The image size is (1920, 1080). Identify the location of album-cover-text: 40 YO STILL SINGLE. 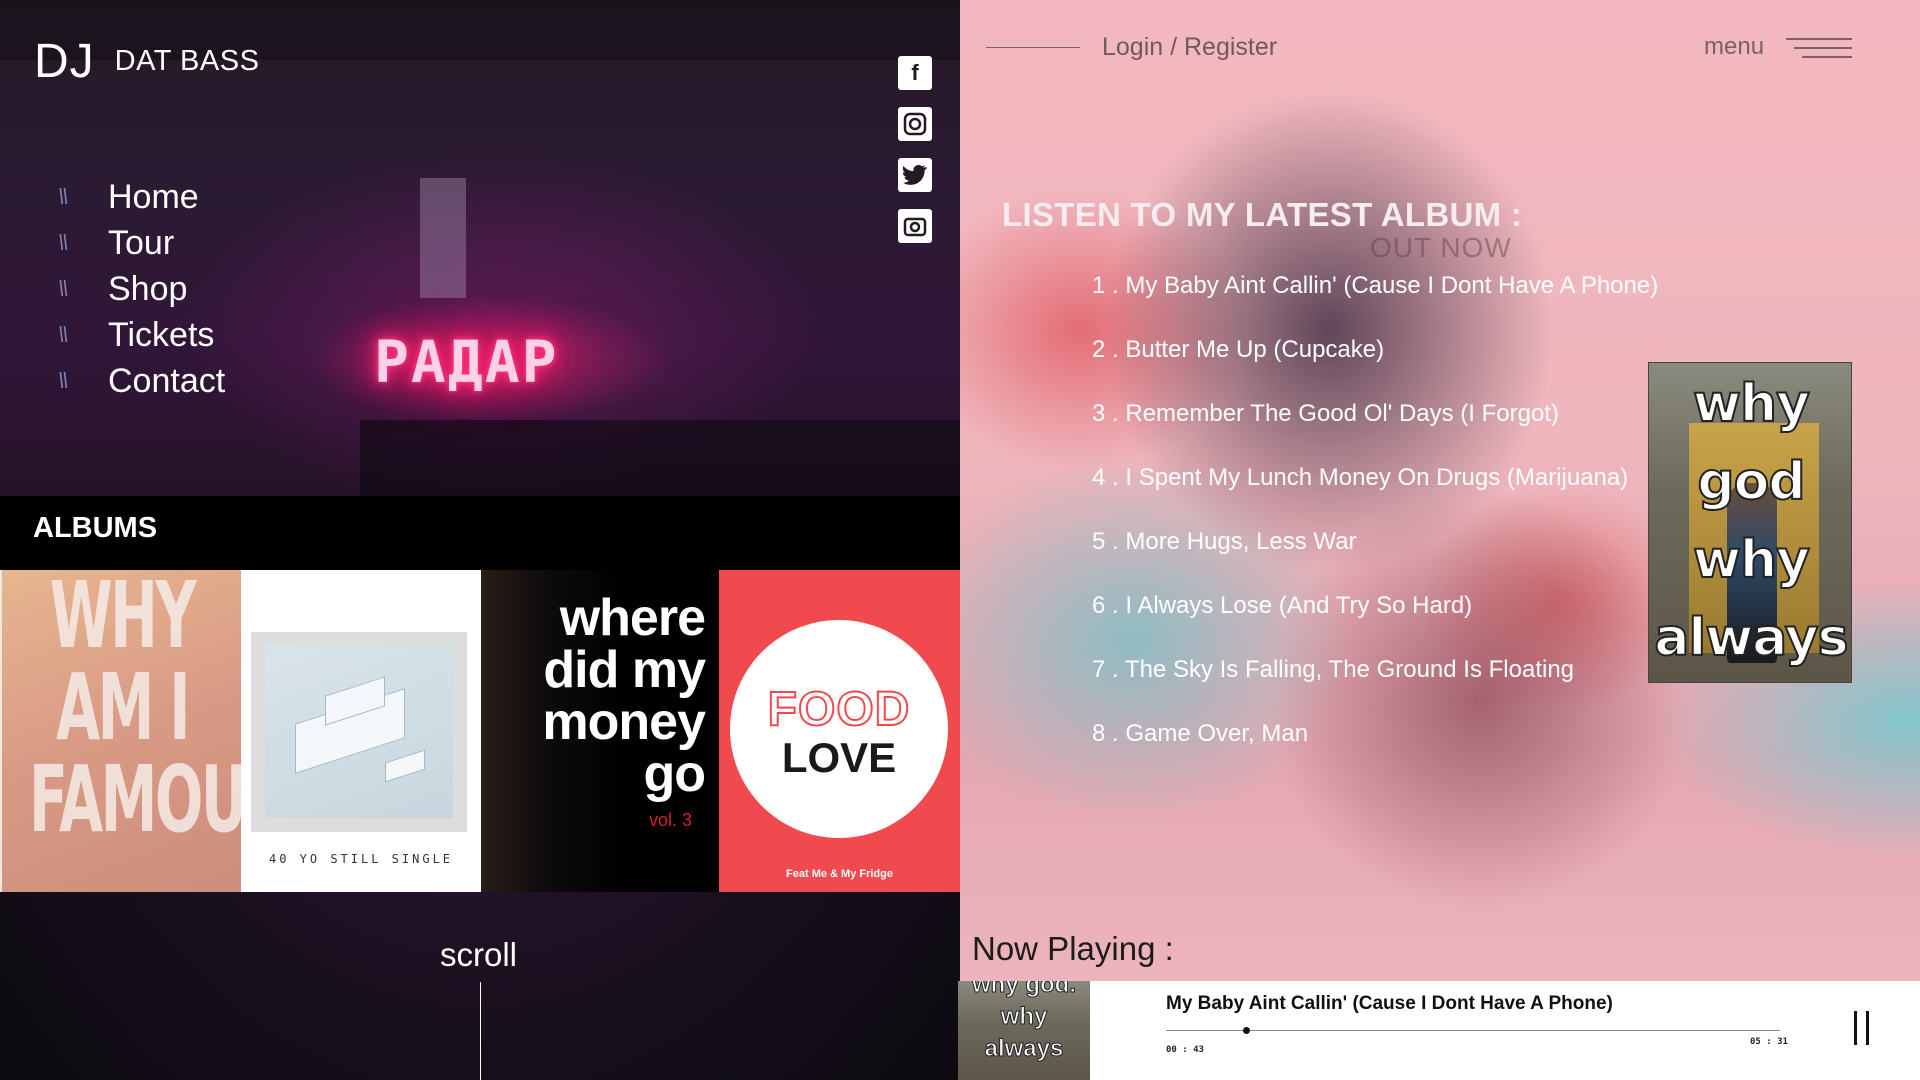
(361, 859).